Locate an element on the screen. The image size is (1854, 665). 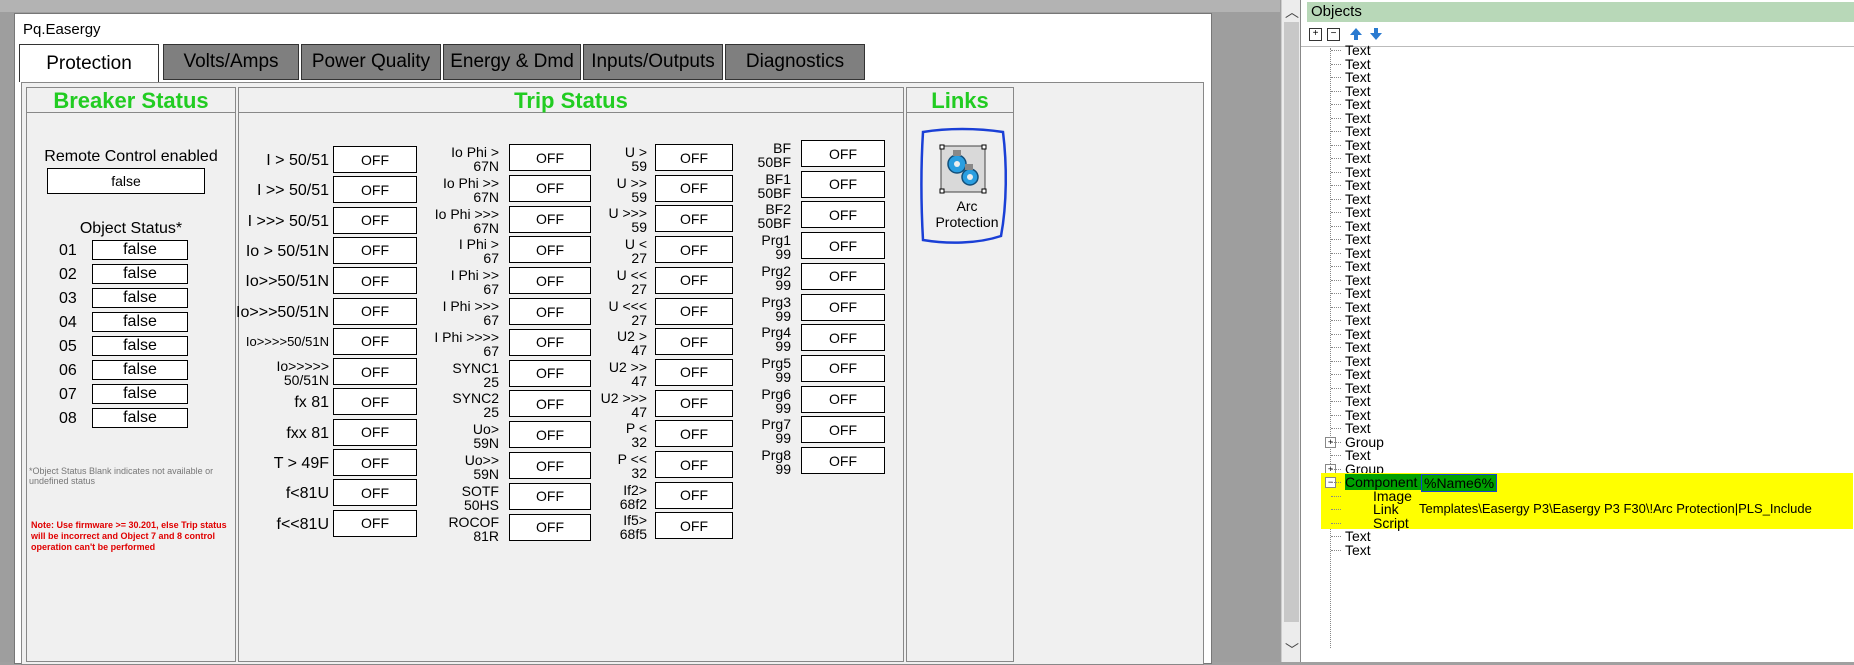
move-up-icon is located at coordinates (1356, 34).